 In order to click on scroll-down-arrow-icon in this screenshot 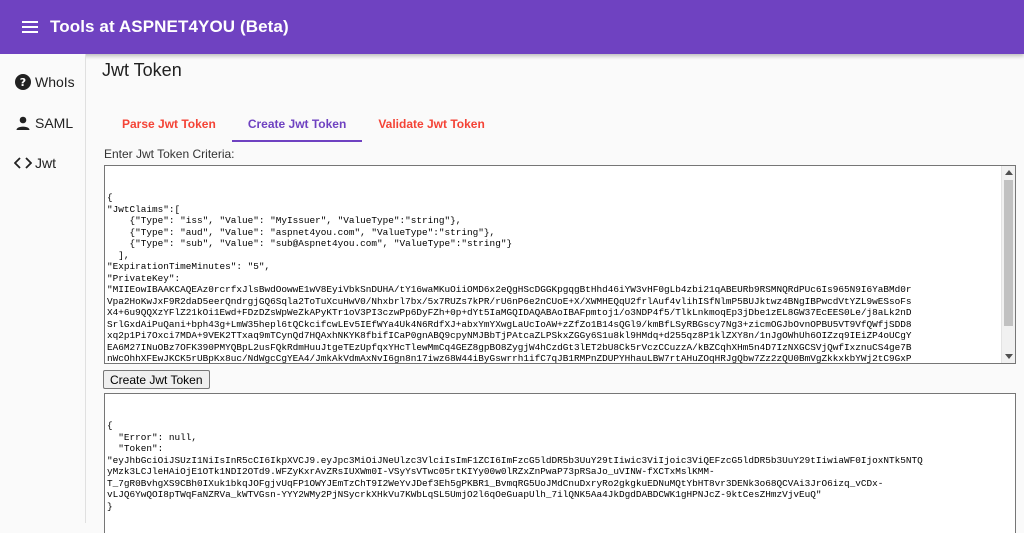, I will do `click(1009, 356)`.